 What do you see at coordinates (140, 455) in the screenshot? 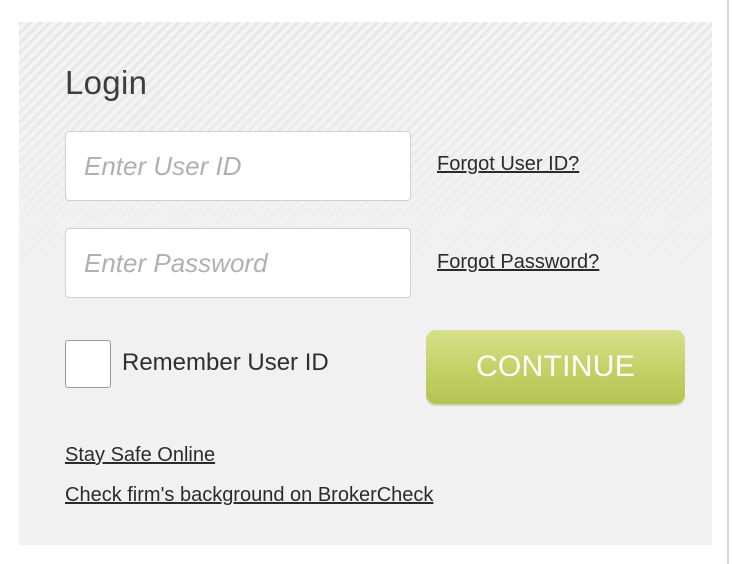
I see `stay-safe-online-link: Stay Safe Online` at bounding box center [140, 455].